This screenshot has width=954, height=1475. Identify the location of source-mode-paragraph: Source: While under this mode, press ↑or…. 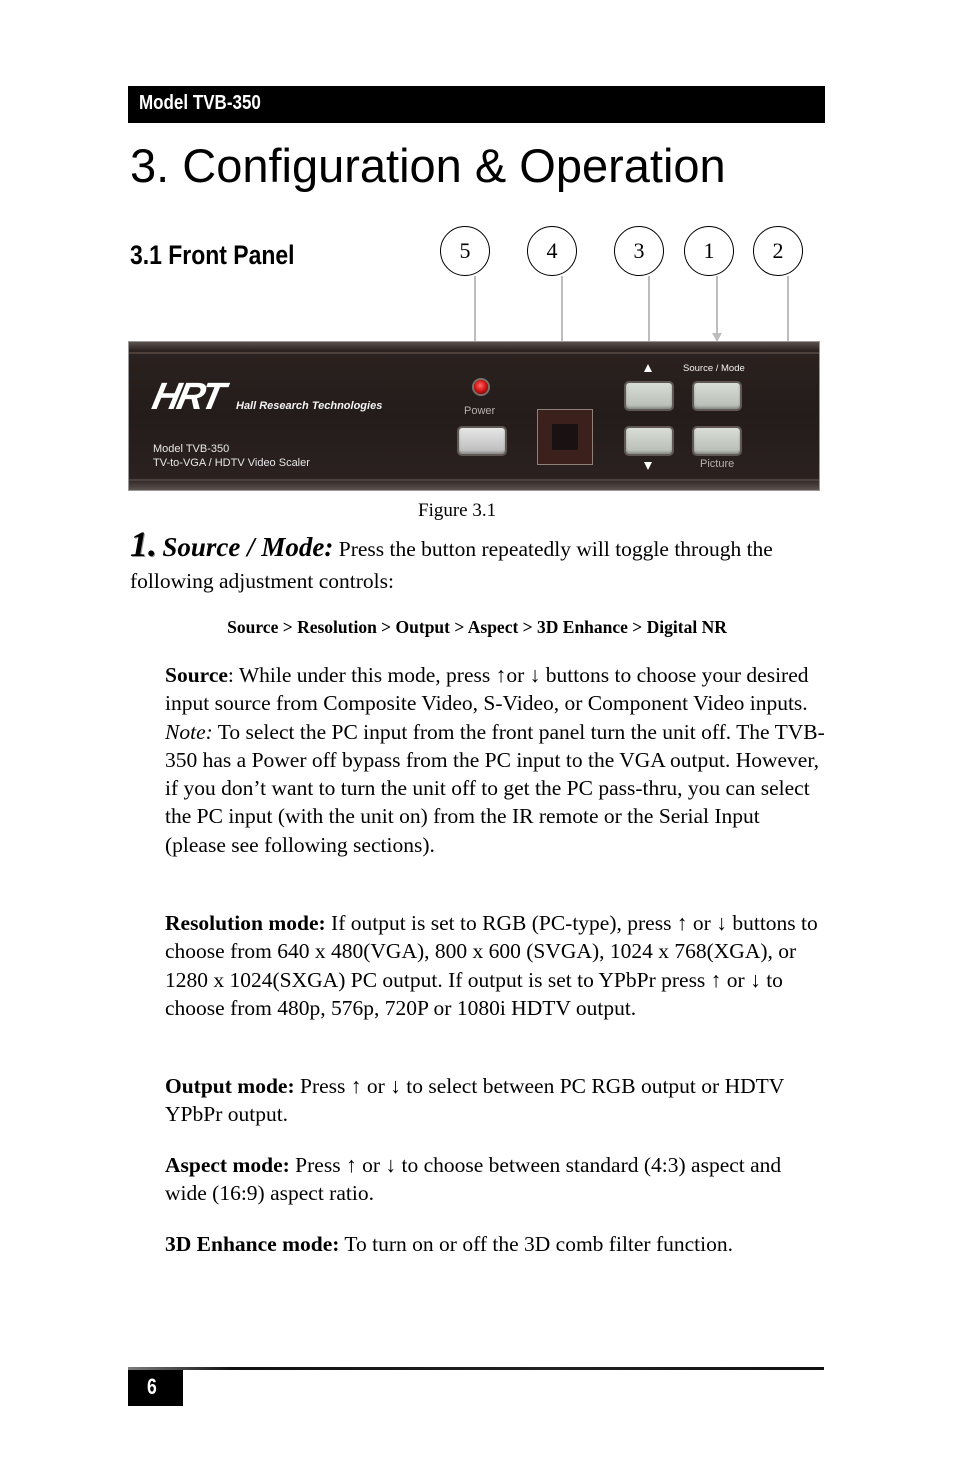
(495, 760).